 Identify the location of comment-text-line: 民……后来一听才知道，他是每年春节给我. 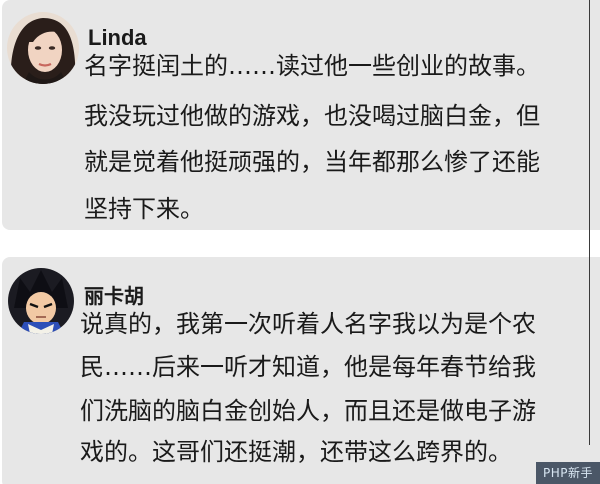
(308, 367).